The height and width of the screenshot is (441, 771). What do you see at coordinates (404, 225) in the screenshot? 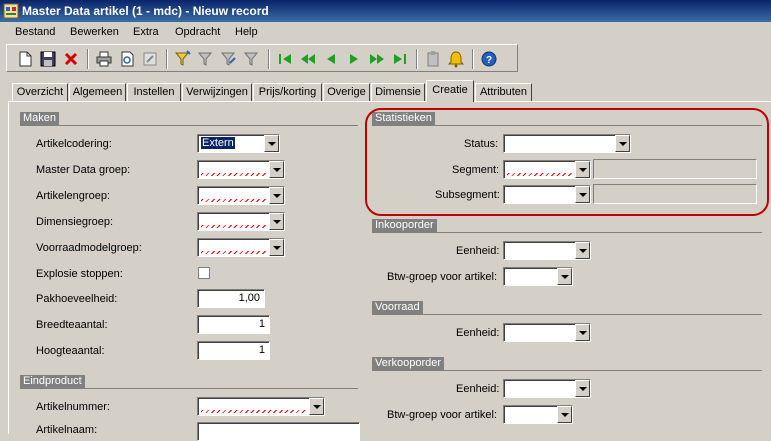
I see `group-header-inkooporder: Inkooporder` at bounding box center [404, 225].